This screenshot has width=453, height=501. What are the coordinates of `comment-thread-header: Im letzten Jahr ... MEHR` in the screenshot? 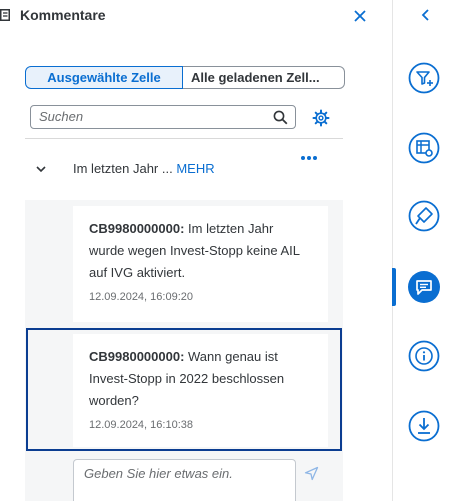 It's located at (184, 168).